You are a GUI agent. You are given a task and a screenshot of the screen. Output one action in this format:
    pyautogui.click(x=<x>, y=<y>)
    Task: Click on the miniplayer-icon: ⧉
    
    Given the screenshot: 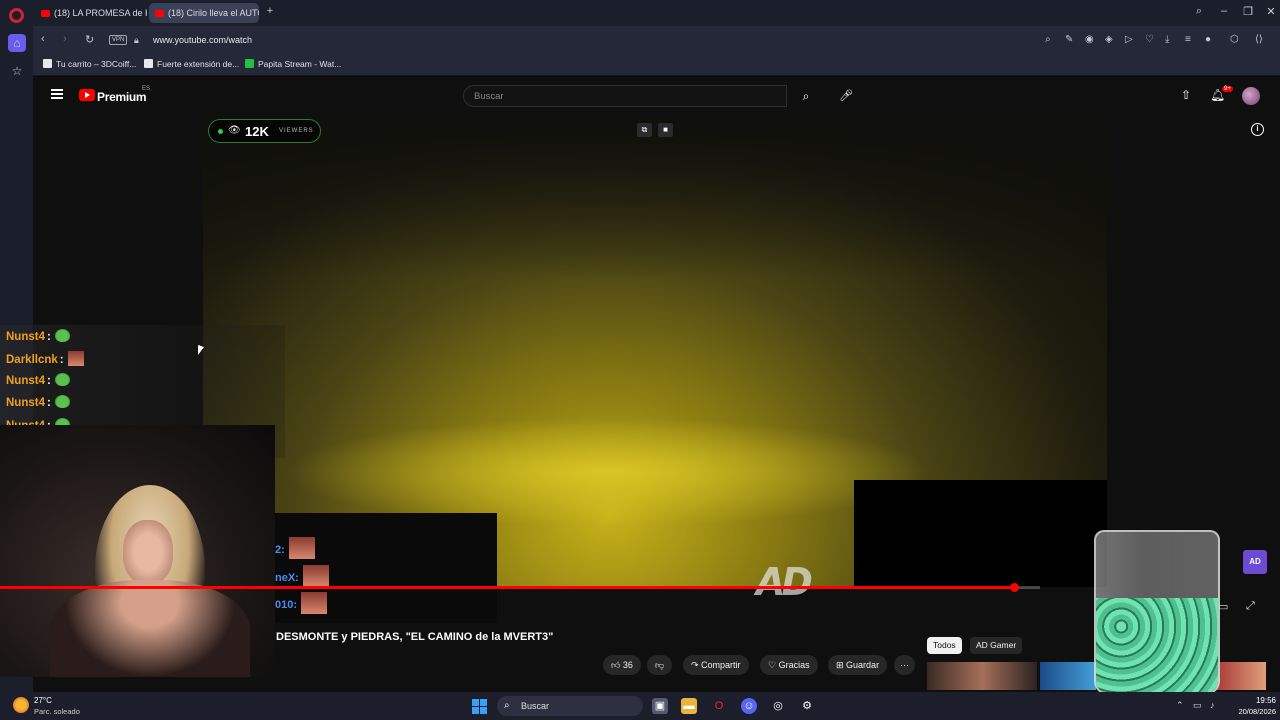 What is the action you would take?
    pyautogui.click(x=644, y=130)
    